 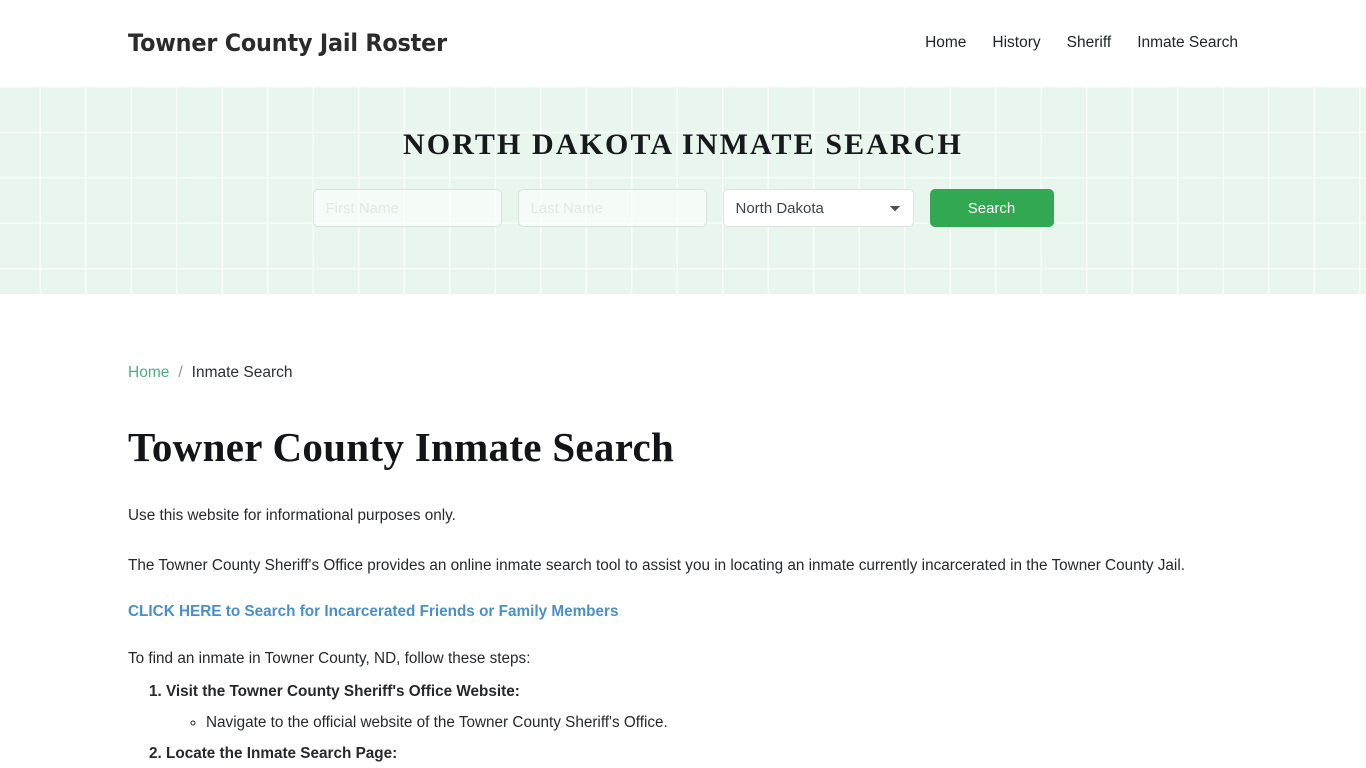 What do you see at coordinates (401, 447) in the screenshot?
I see `page-title: Towner County Inmate Search` at bounding box center [401, 447].